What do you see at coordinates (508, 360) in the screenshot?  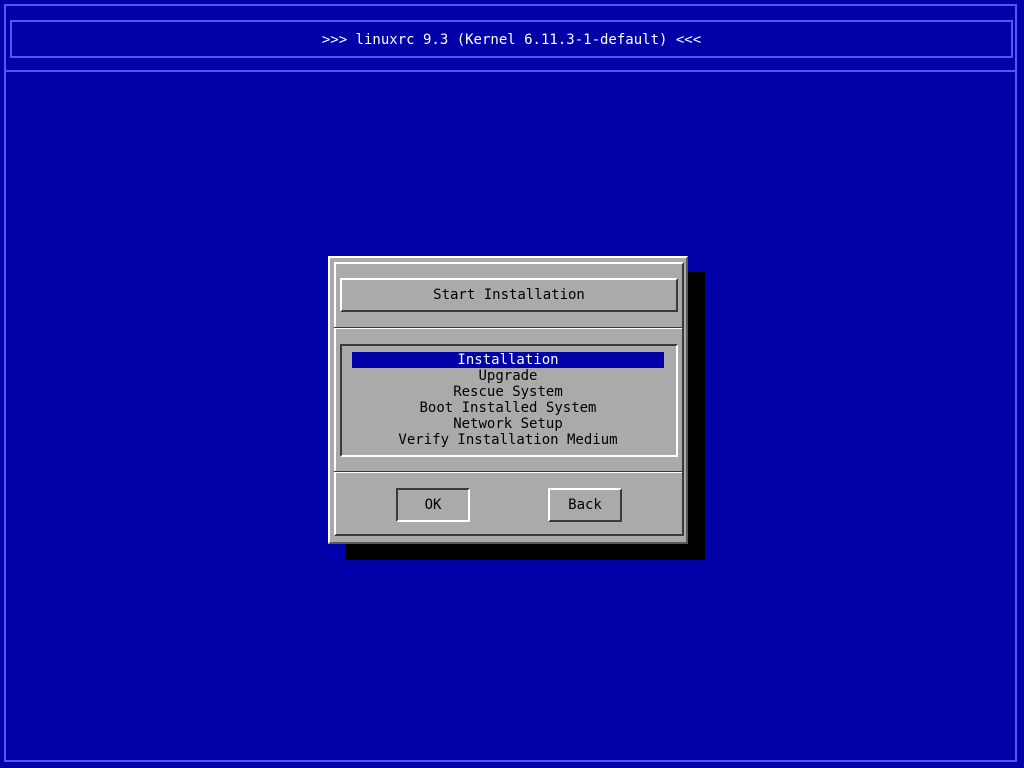 I see `menu-item-installation: Installation` at bounding box center [508, 360].